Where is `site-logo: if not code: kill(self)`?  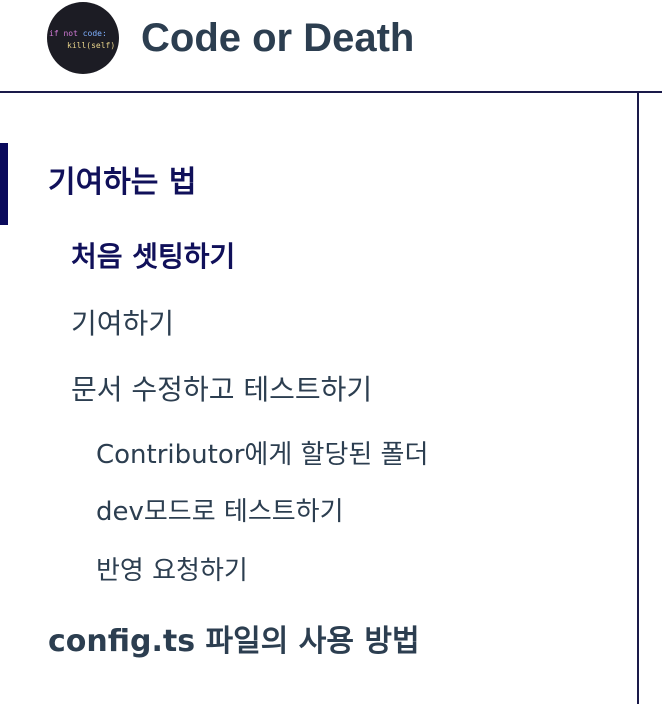
site-logo: if not code: kill(self) is located at coordinates (83, 38).